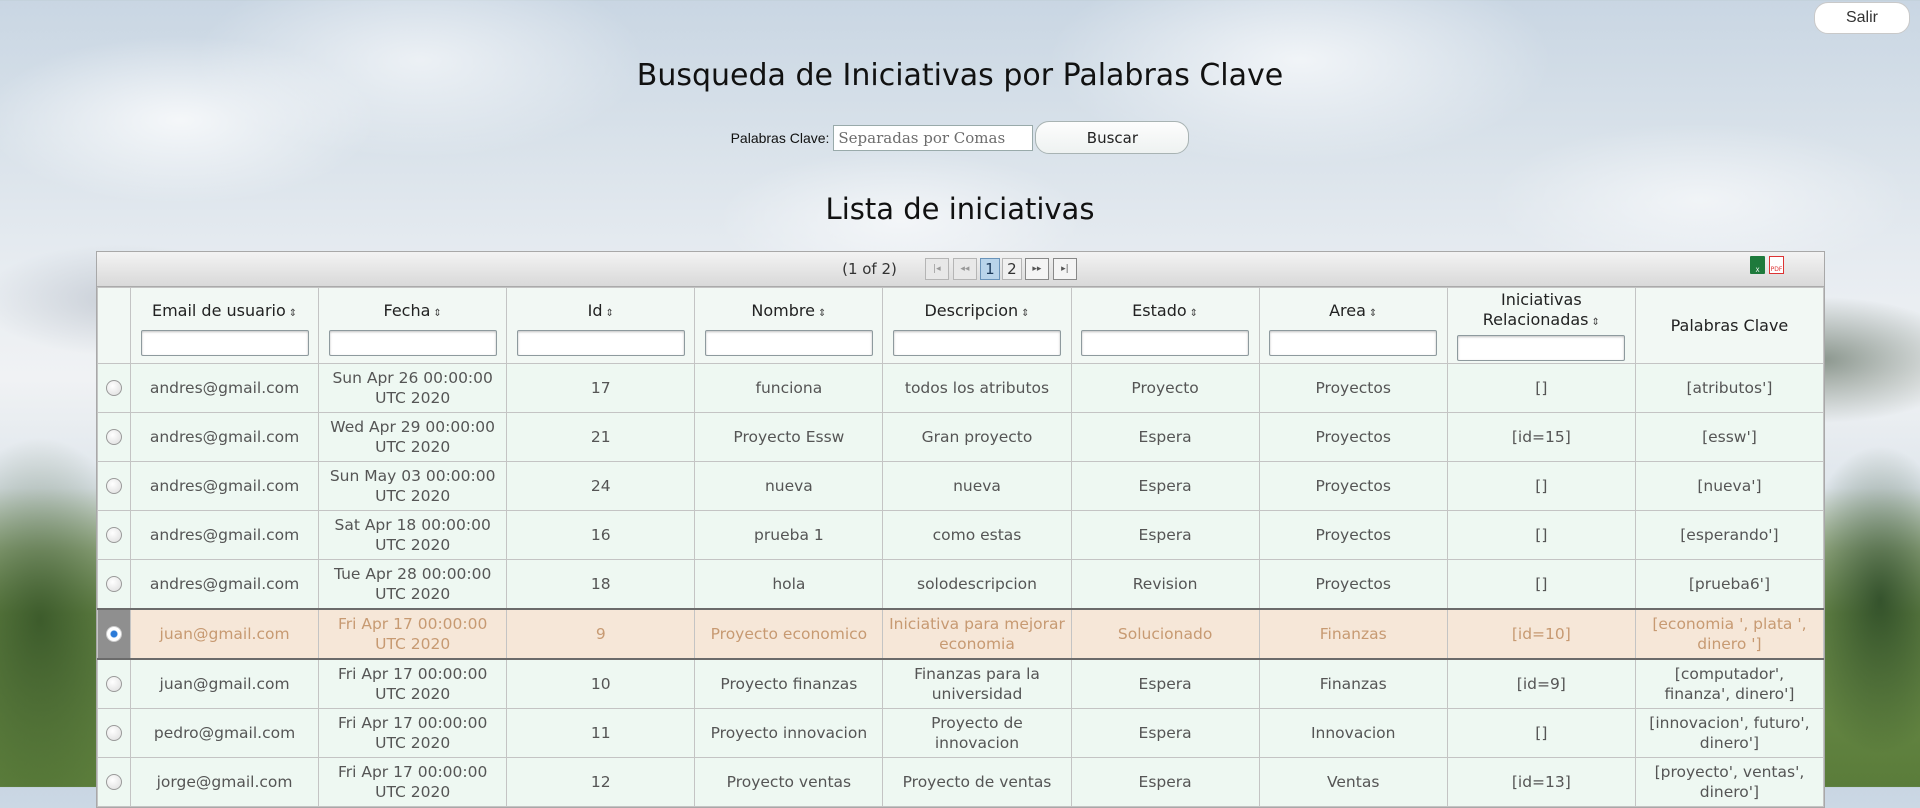  What do you see at coordinates (601, 325) in the screenshot?
I see `column-header-id: Id ⇕` at bounding box center [601, 325].